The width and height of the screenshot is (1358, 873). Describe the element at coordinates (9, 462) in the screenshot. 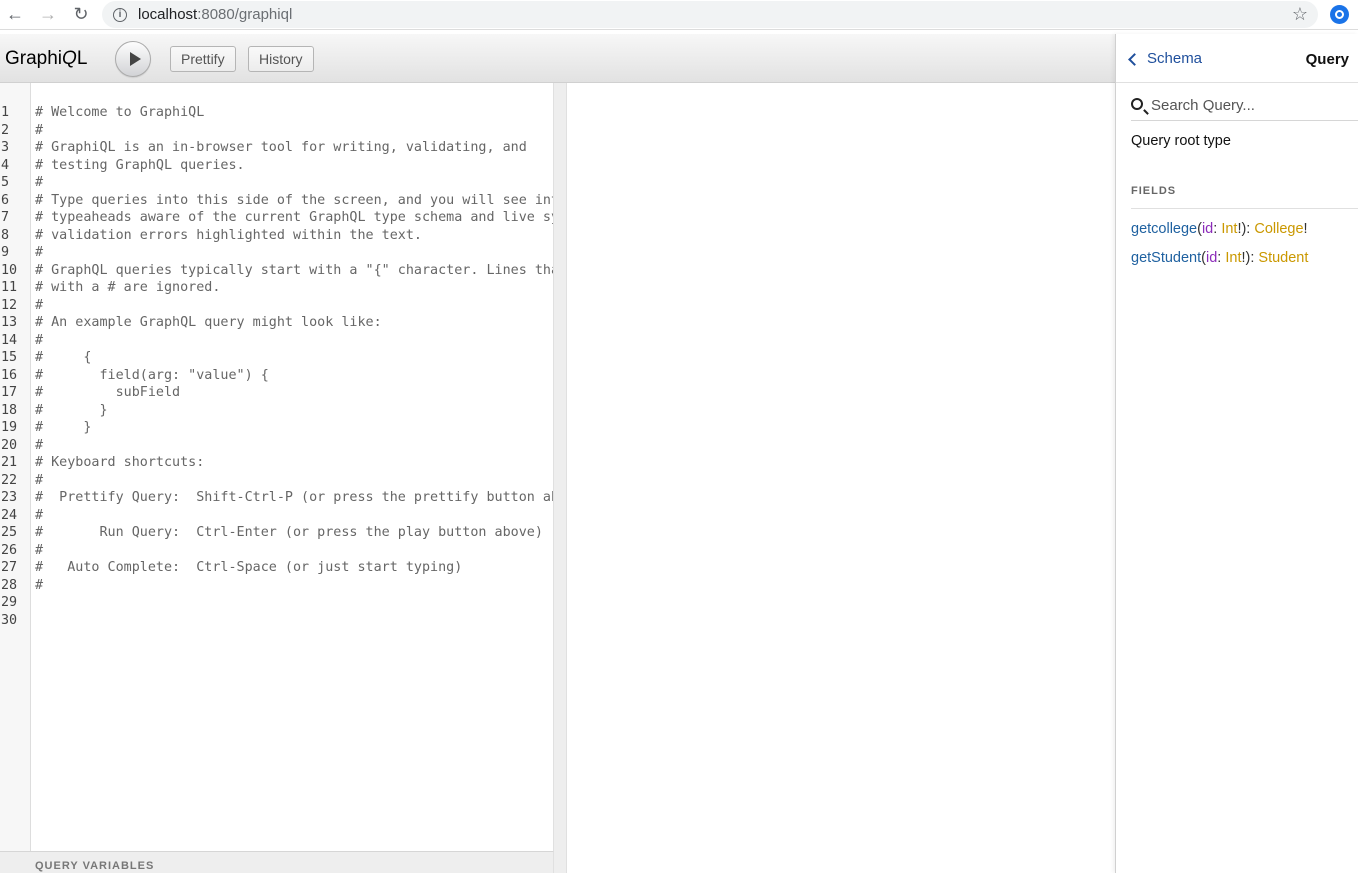

I see `line-number: 21` at that location.